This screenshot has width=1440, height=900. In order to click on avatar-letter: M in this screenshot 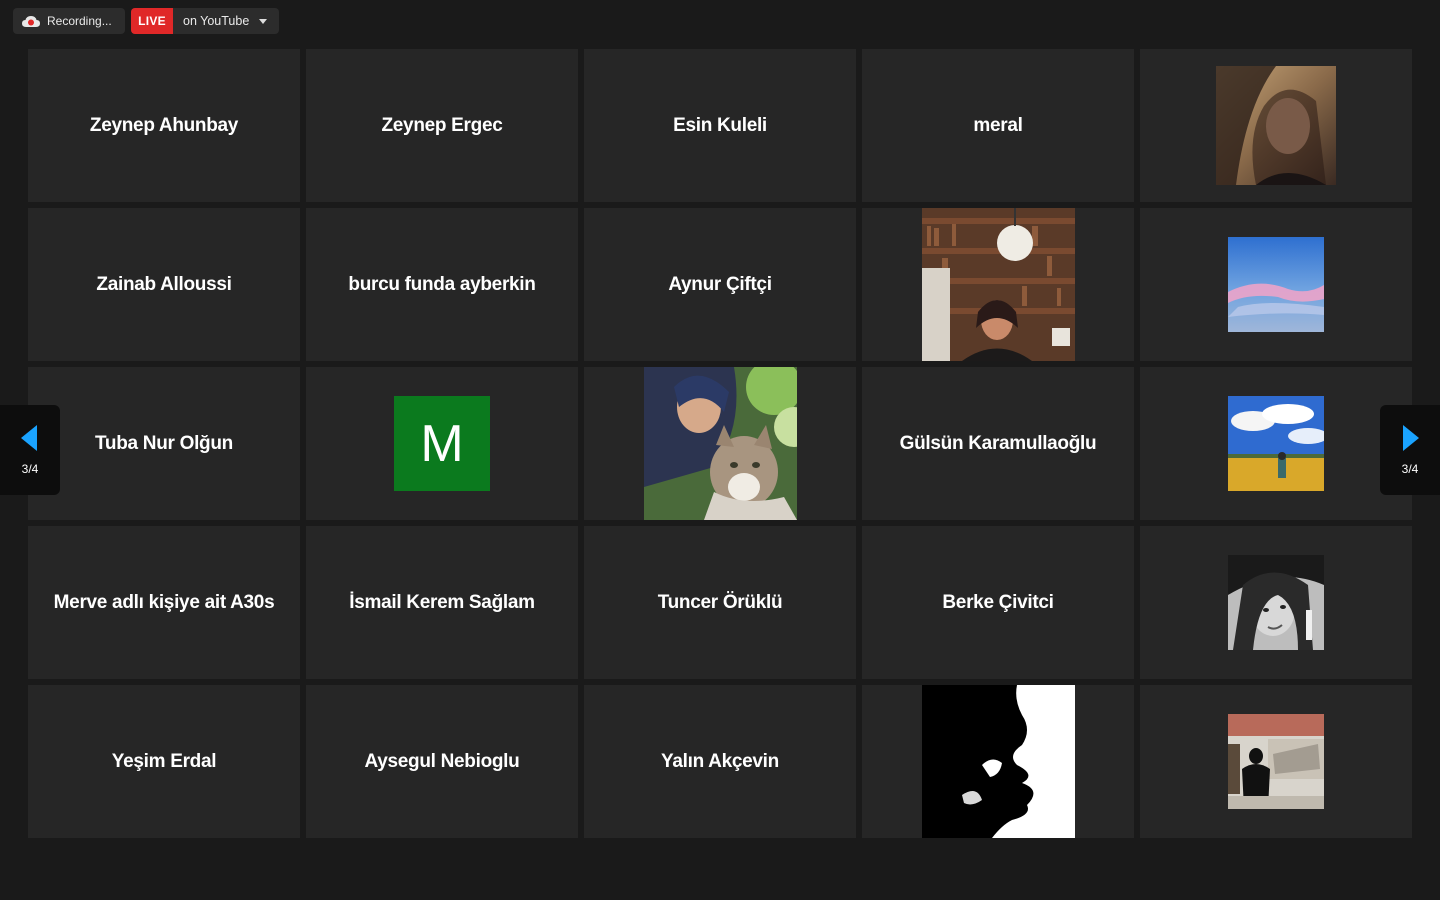, I will do `click(442, 443)`.